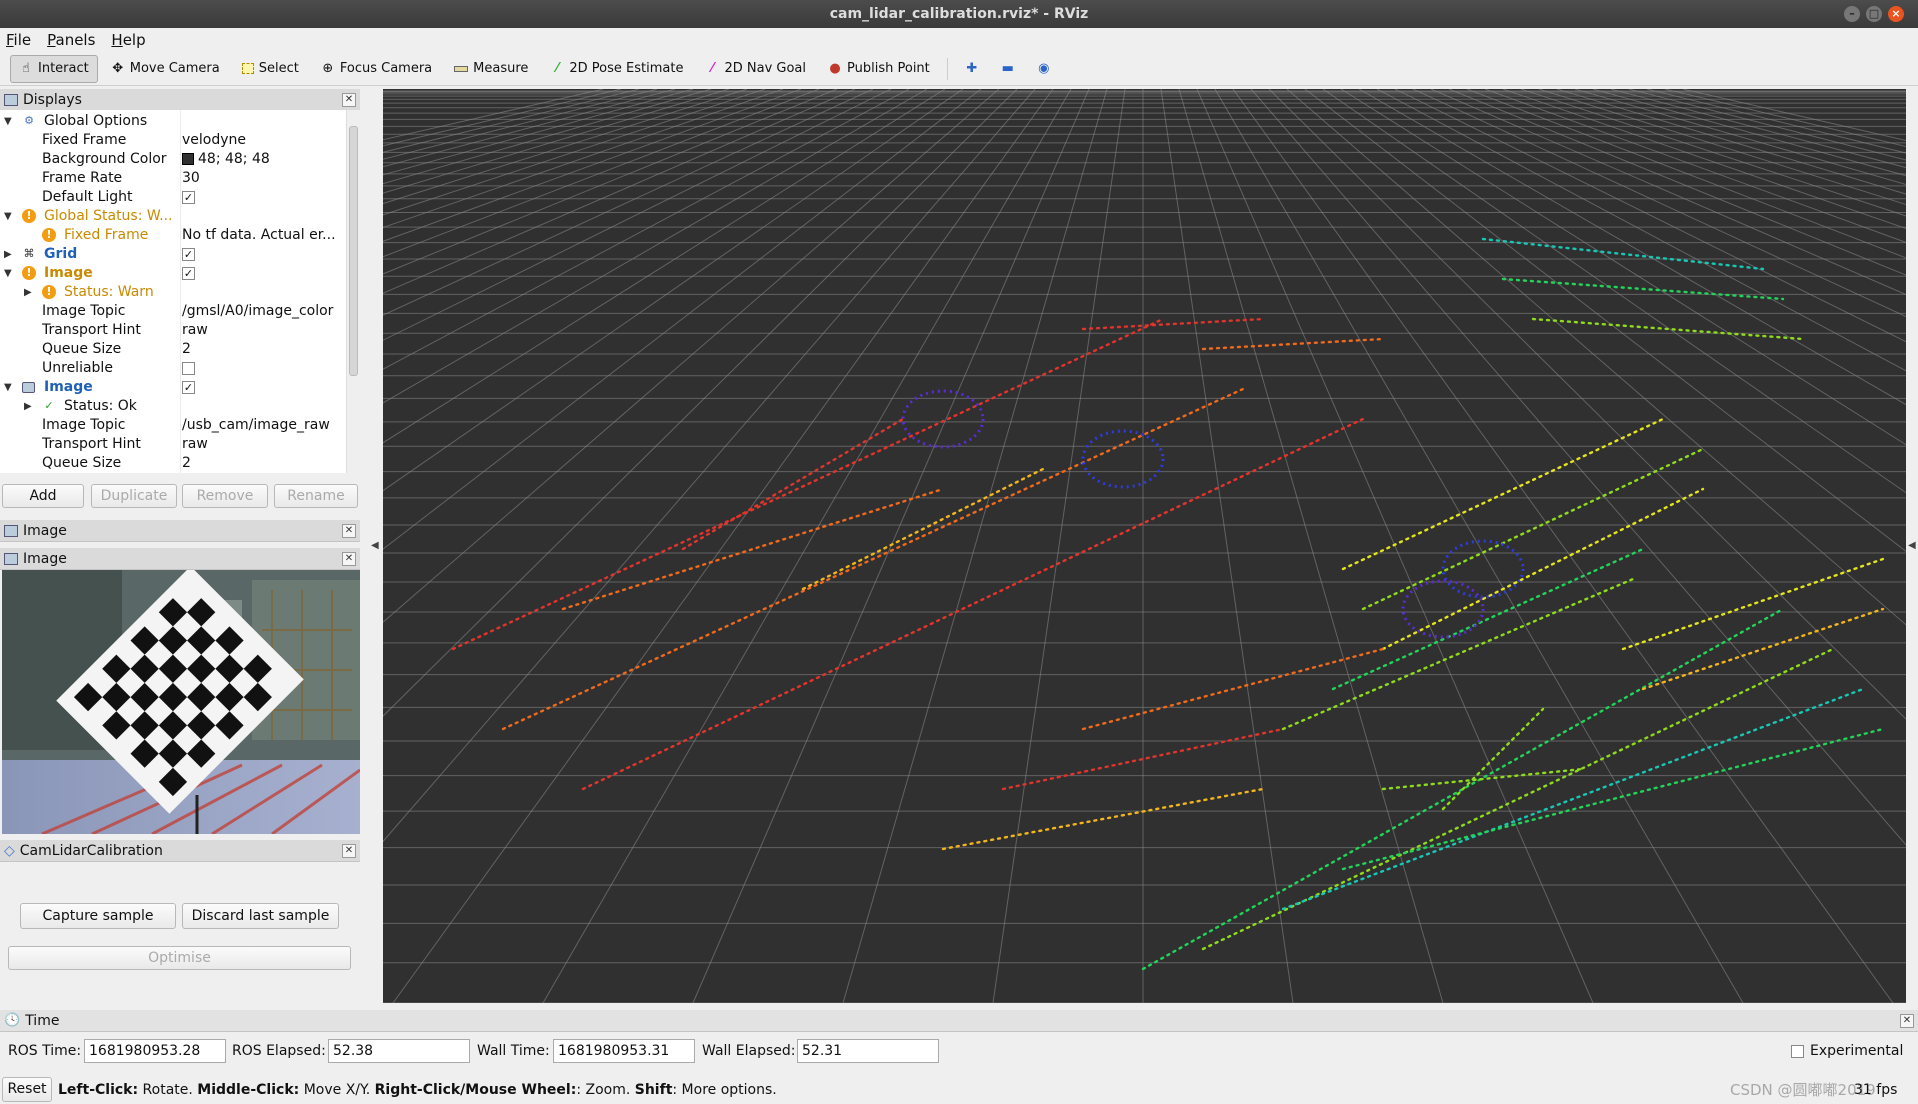  I want to click on tree-row-frame-rate: Frame Rate 30, so click(173, 178).